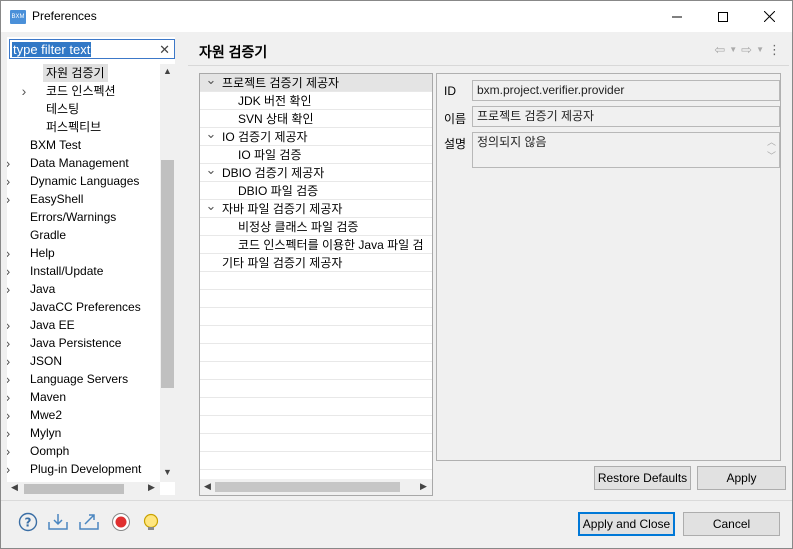  What do you see at coordinates (83, 145) in the screenshot?
I see `tree-item: BXM Test` at bounding box center [83, 145].